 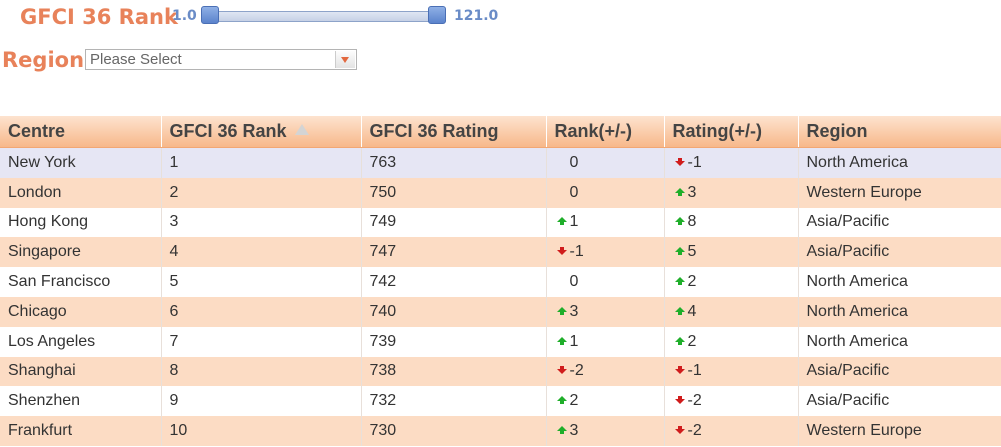 What do you see at coordinates (454, 431) in the screenshot?
I see `cell-rating: 730` at bounding box center [454, 431].